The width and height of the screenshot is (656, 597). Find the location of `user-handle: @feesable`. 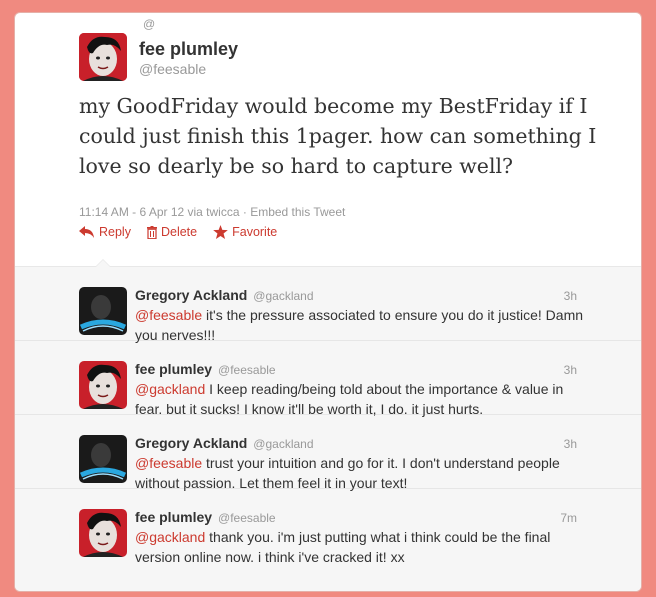

user-handle: @feesable is located at coordinates (172, 69).